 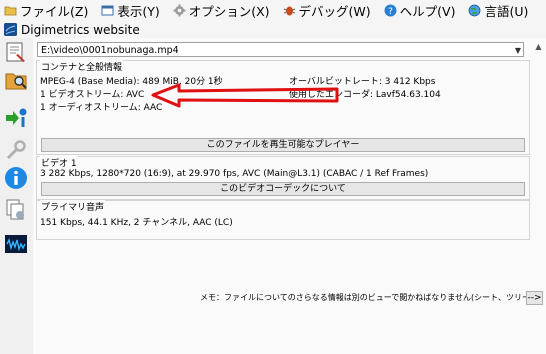 What do you see at coordinates (82, 66) in the screenshot?
I see `general-title: コンテナと全般情報` at bounding box center [82, 66].